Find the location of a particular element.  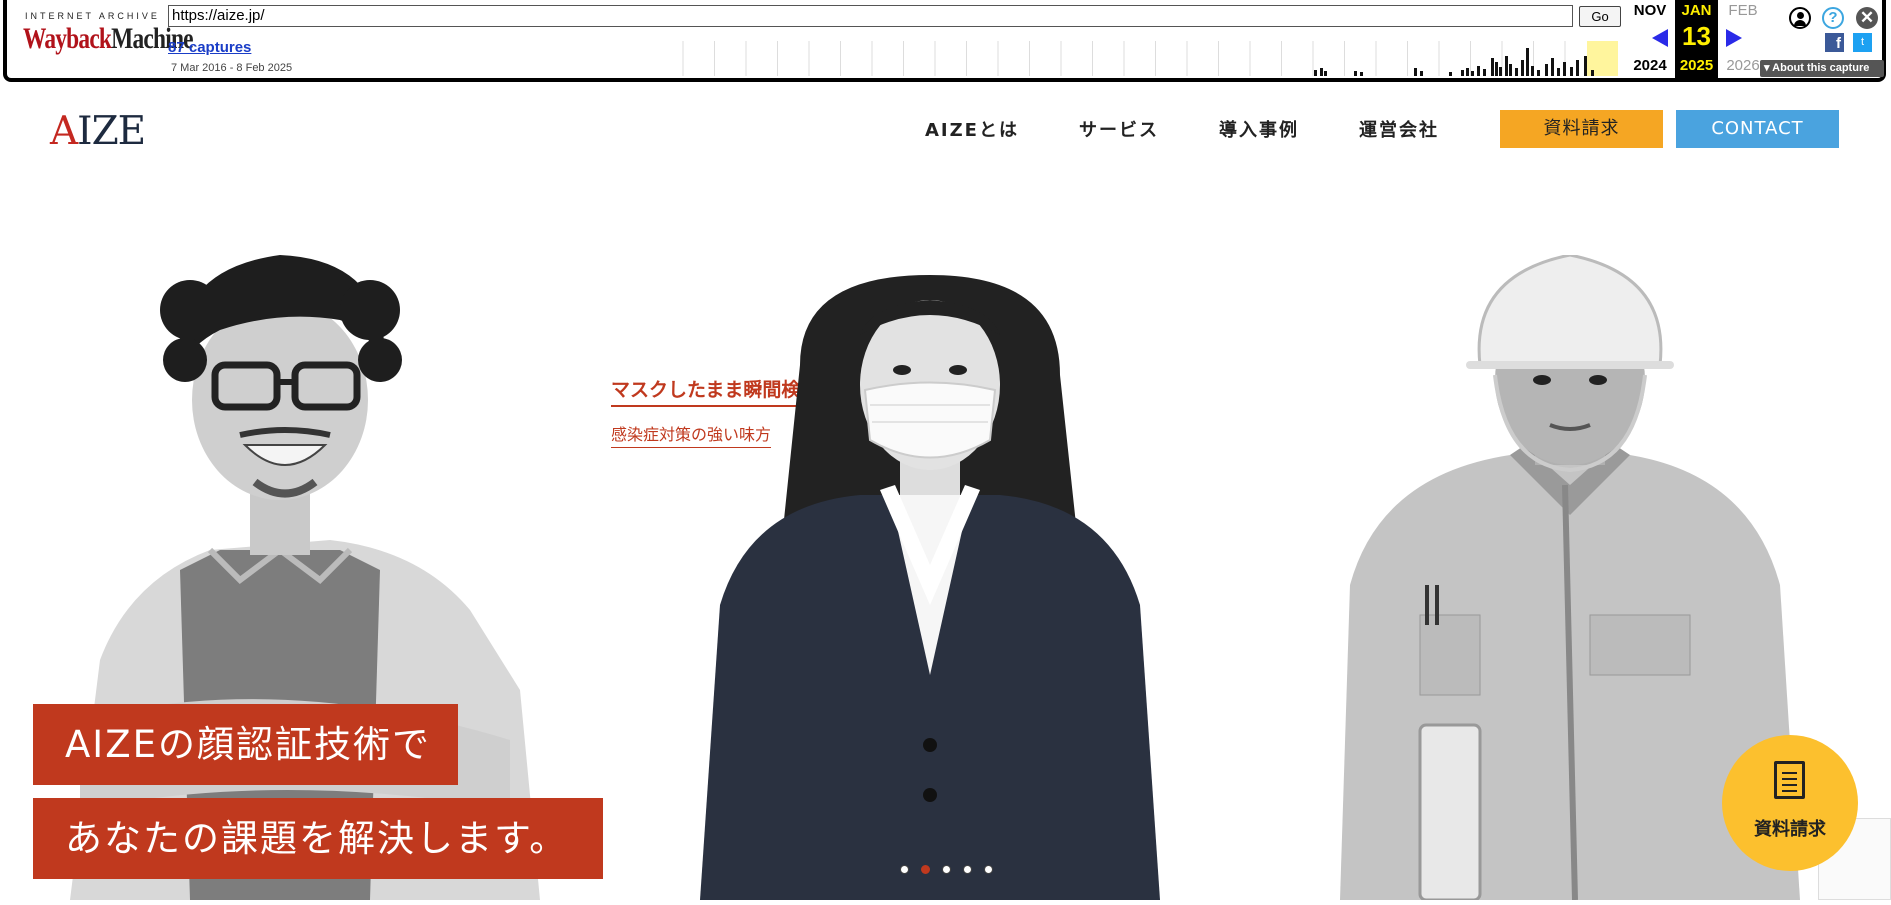

facebook-share-icon: f is located at coordinates (1834, 42).